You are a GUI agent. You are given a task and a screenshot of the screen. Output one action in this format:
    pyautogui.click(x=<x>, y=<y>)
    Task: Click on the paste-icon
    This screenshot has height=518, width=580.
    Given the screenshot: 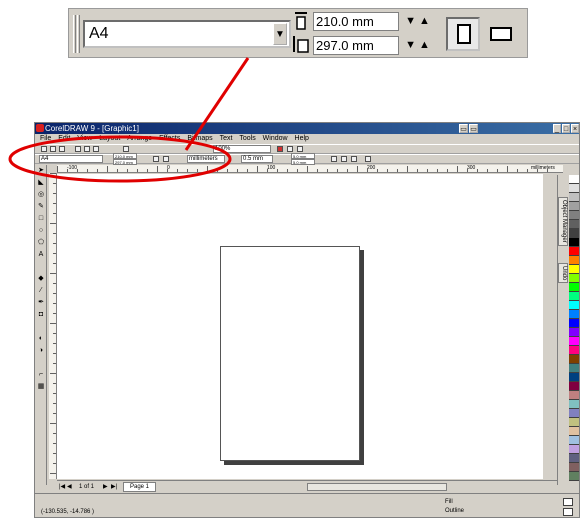 What is the action you would take?
    pyautogui.click(x=96, y=149)
    